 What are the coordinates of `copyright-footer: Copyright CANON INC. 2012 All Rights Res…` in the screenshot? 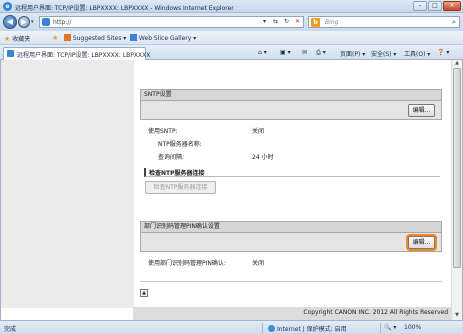 It's located at (292, 313).